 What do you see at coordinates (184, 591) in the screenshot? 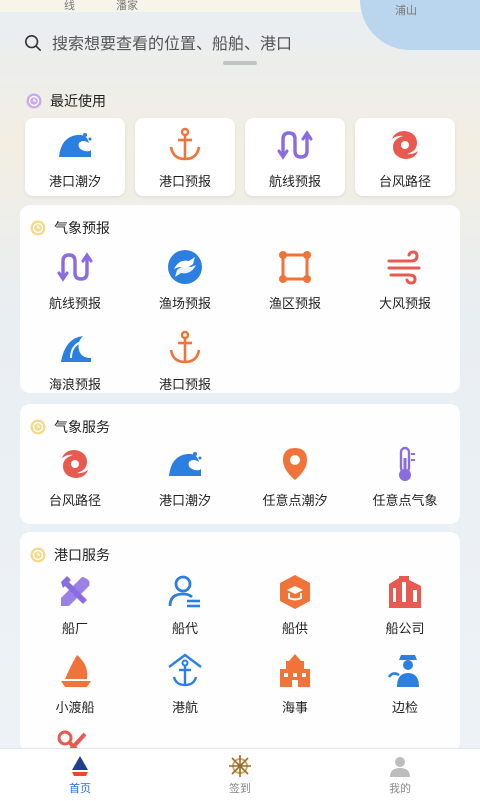
I see `agent-icon` at bounding box center [184, 591].